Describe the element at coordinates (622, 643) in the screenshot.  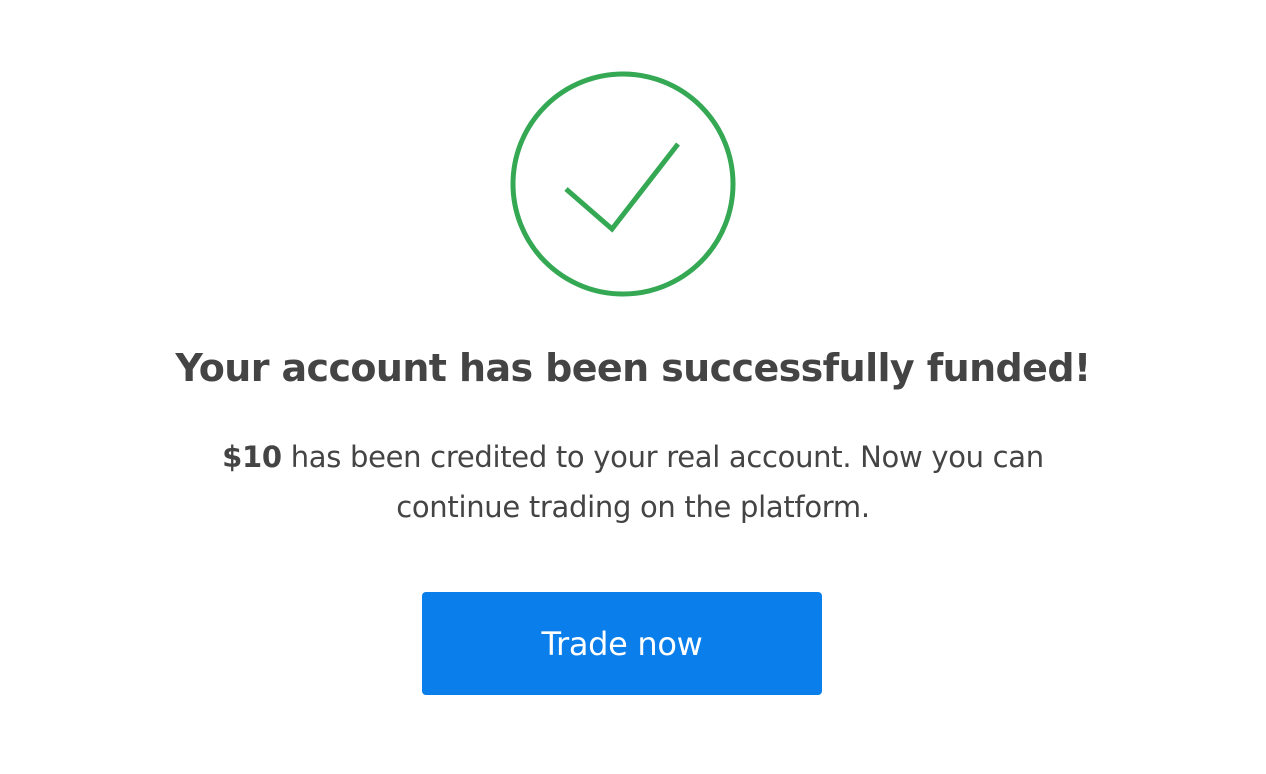
I see `trade-now-button: Trade now` at that location.